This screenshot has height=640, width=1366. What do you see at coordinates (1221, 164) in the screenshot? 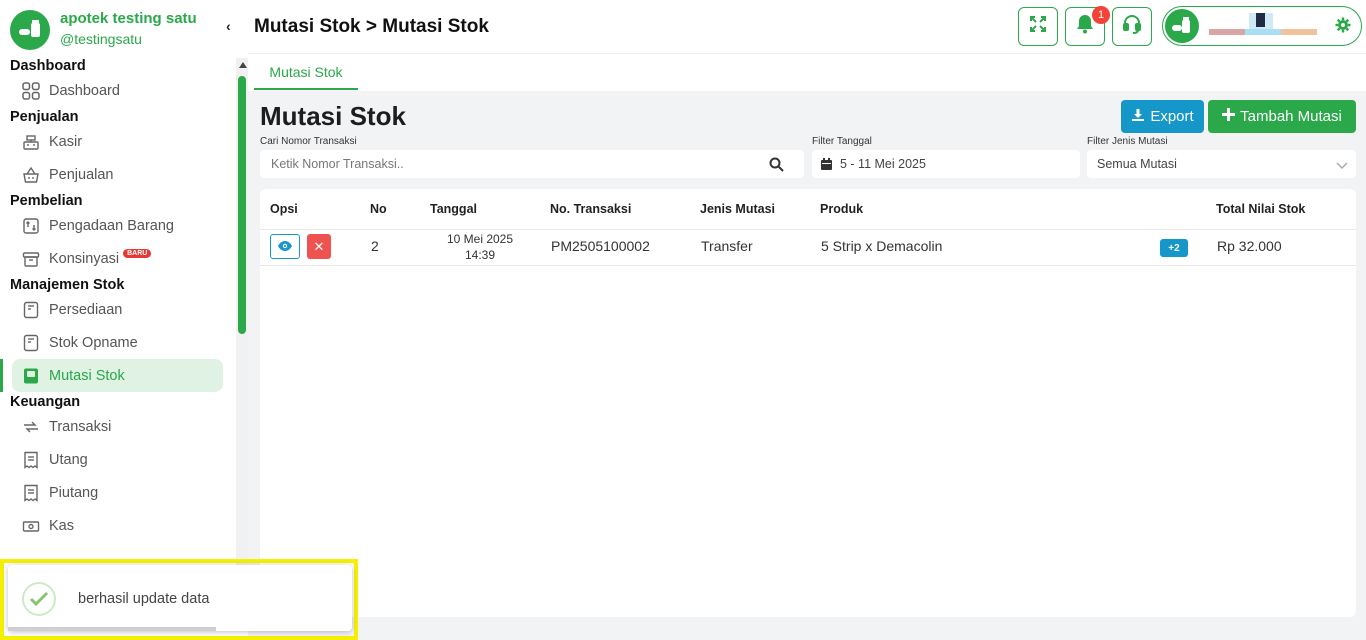
I see `mutation-type-select: Semua Mutasi` at bounding box center [1221, 164].